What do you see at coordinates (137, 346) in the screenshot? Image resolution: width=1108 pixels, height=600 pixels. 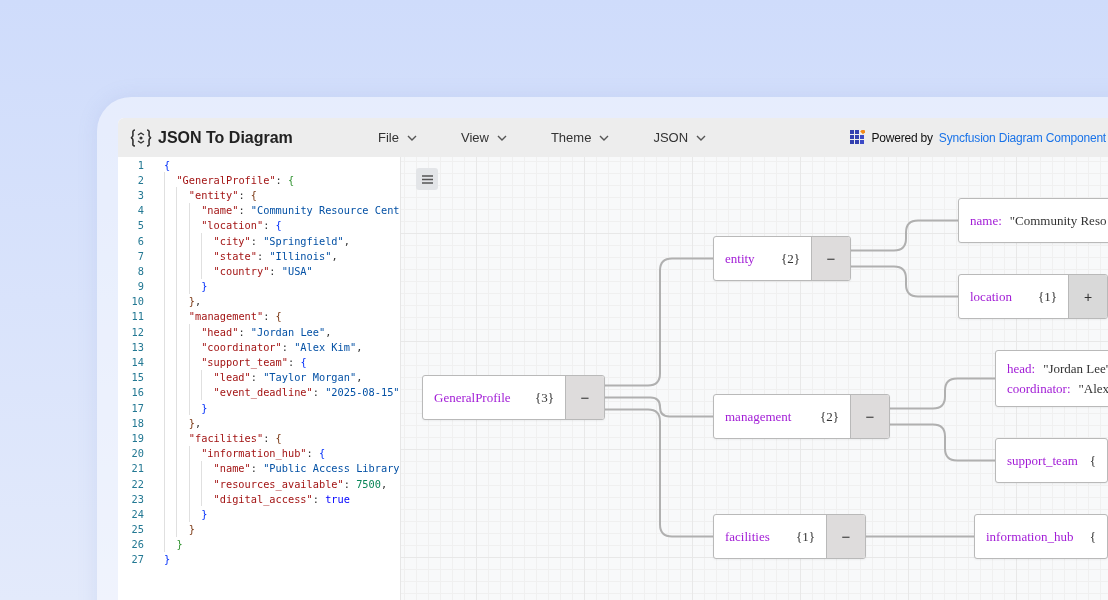 I see `line-number: 13` at bounding box center [137, 346].